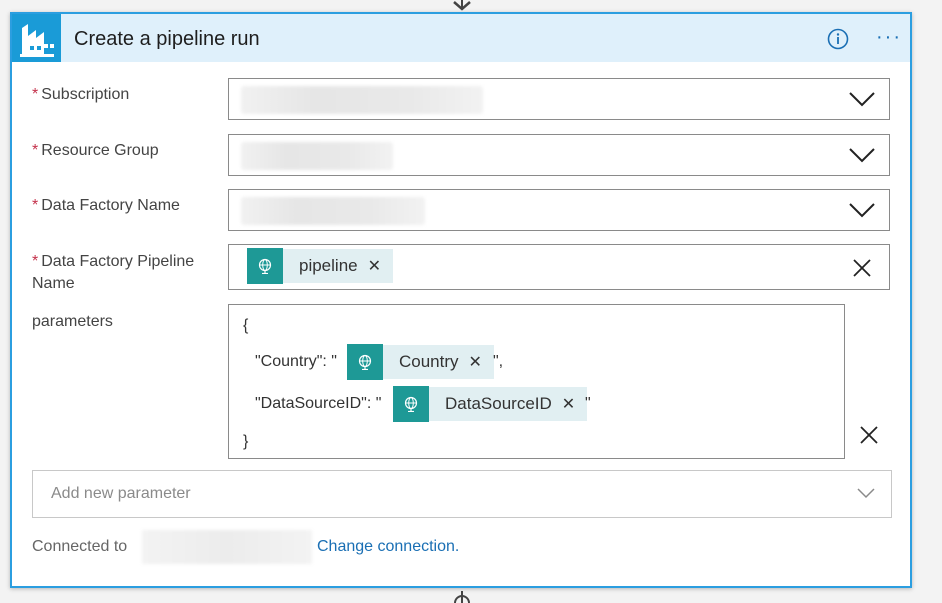 This screenshot has height=603, width=942. What do you see at coordinates (559, 155) in the screenshot?
I see `resource-group-dropdown` at bounding box center [559, 155].